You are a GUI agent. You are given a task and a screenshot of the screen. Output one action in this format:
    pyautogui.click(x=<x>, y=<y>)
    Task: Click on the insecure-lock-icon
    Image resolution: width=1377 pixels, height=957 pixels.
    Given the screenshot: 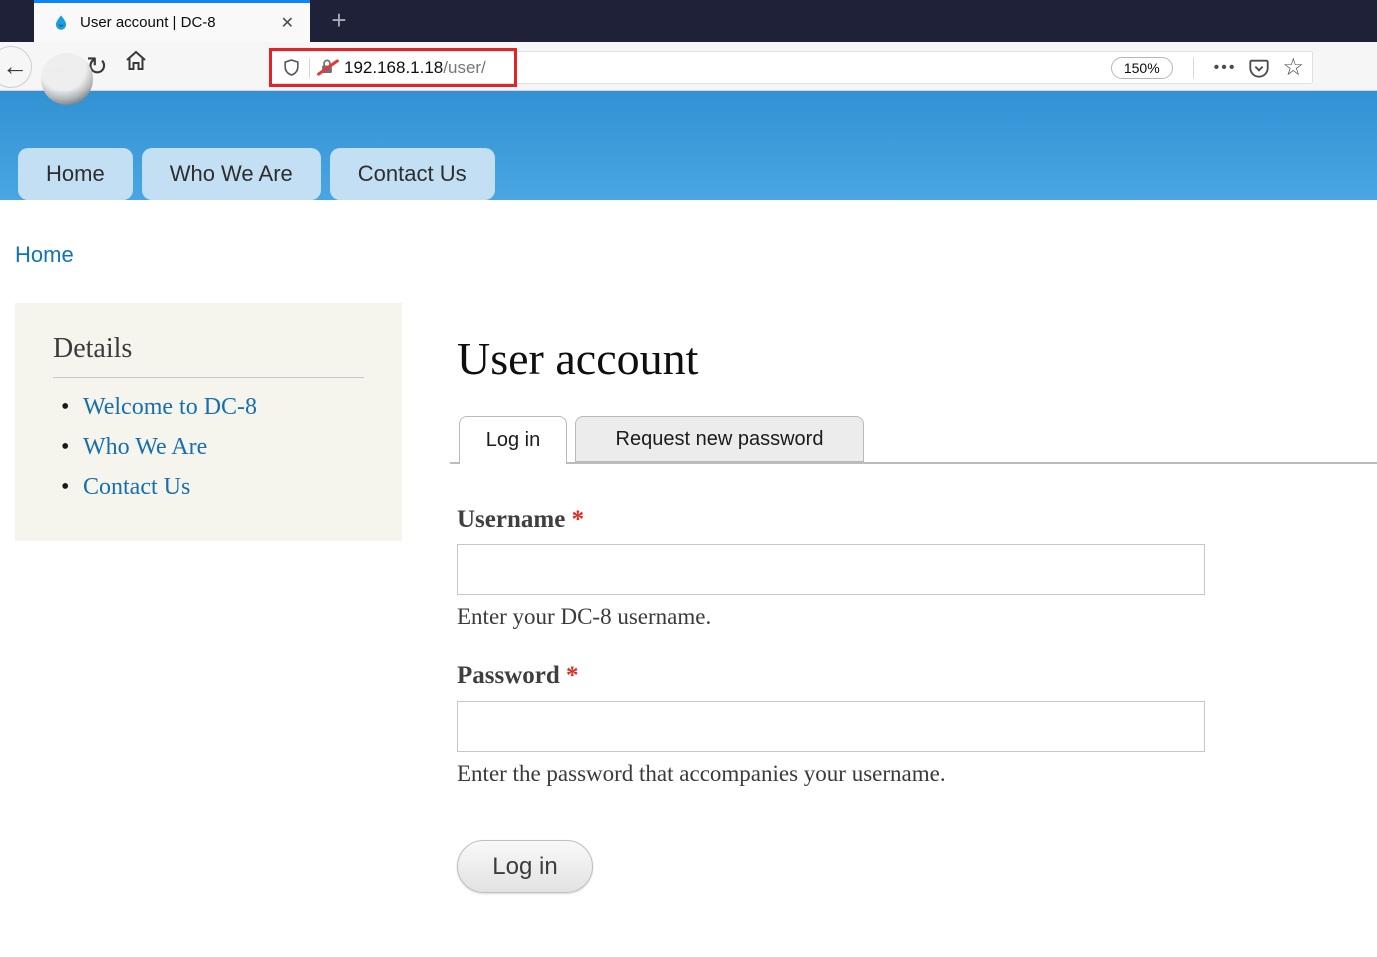 What is the action you would take?
    pyautogui.click(x=328, y=68)
    